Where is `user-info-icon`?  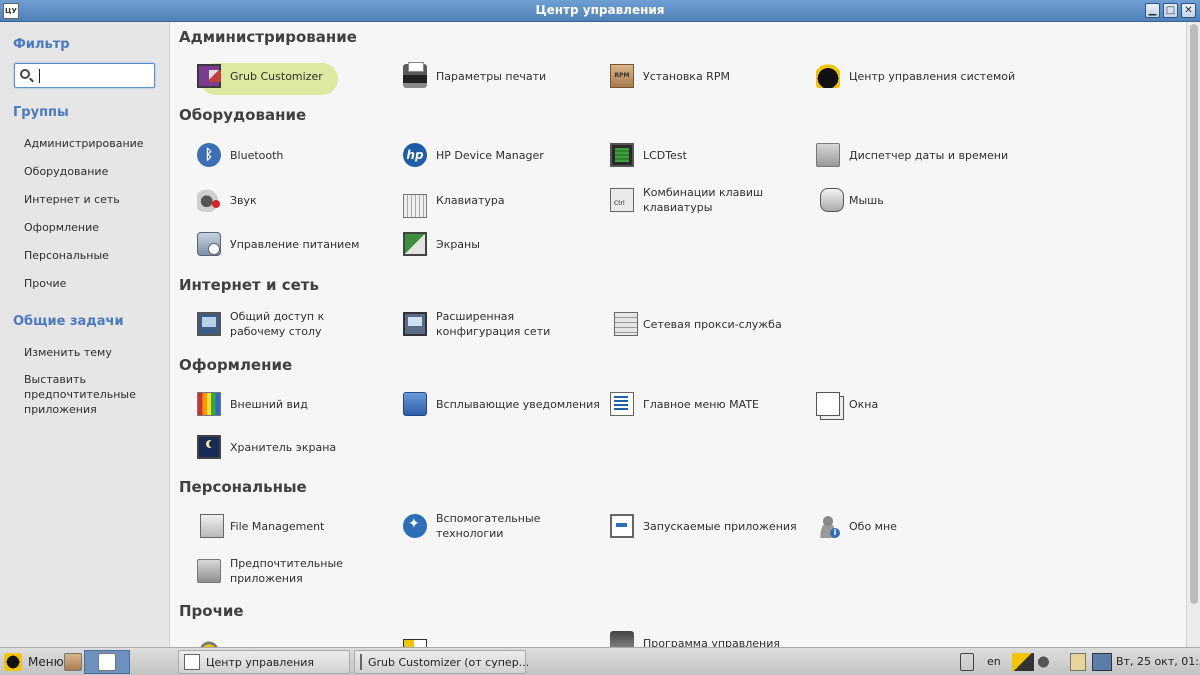
user-info-icon is located at coordinates (828, 526).